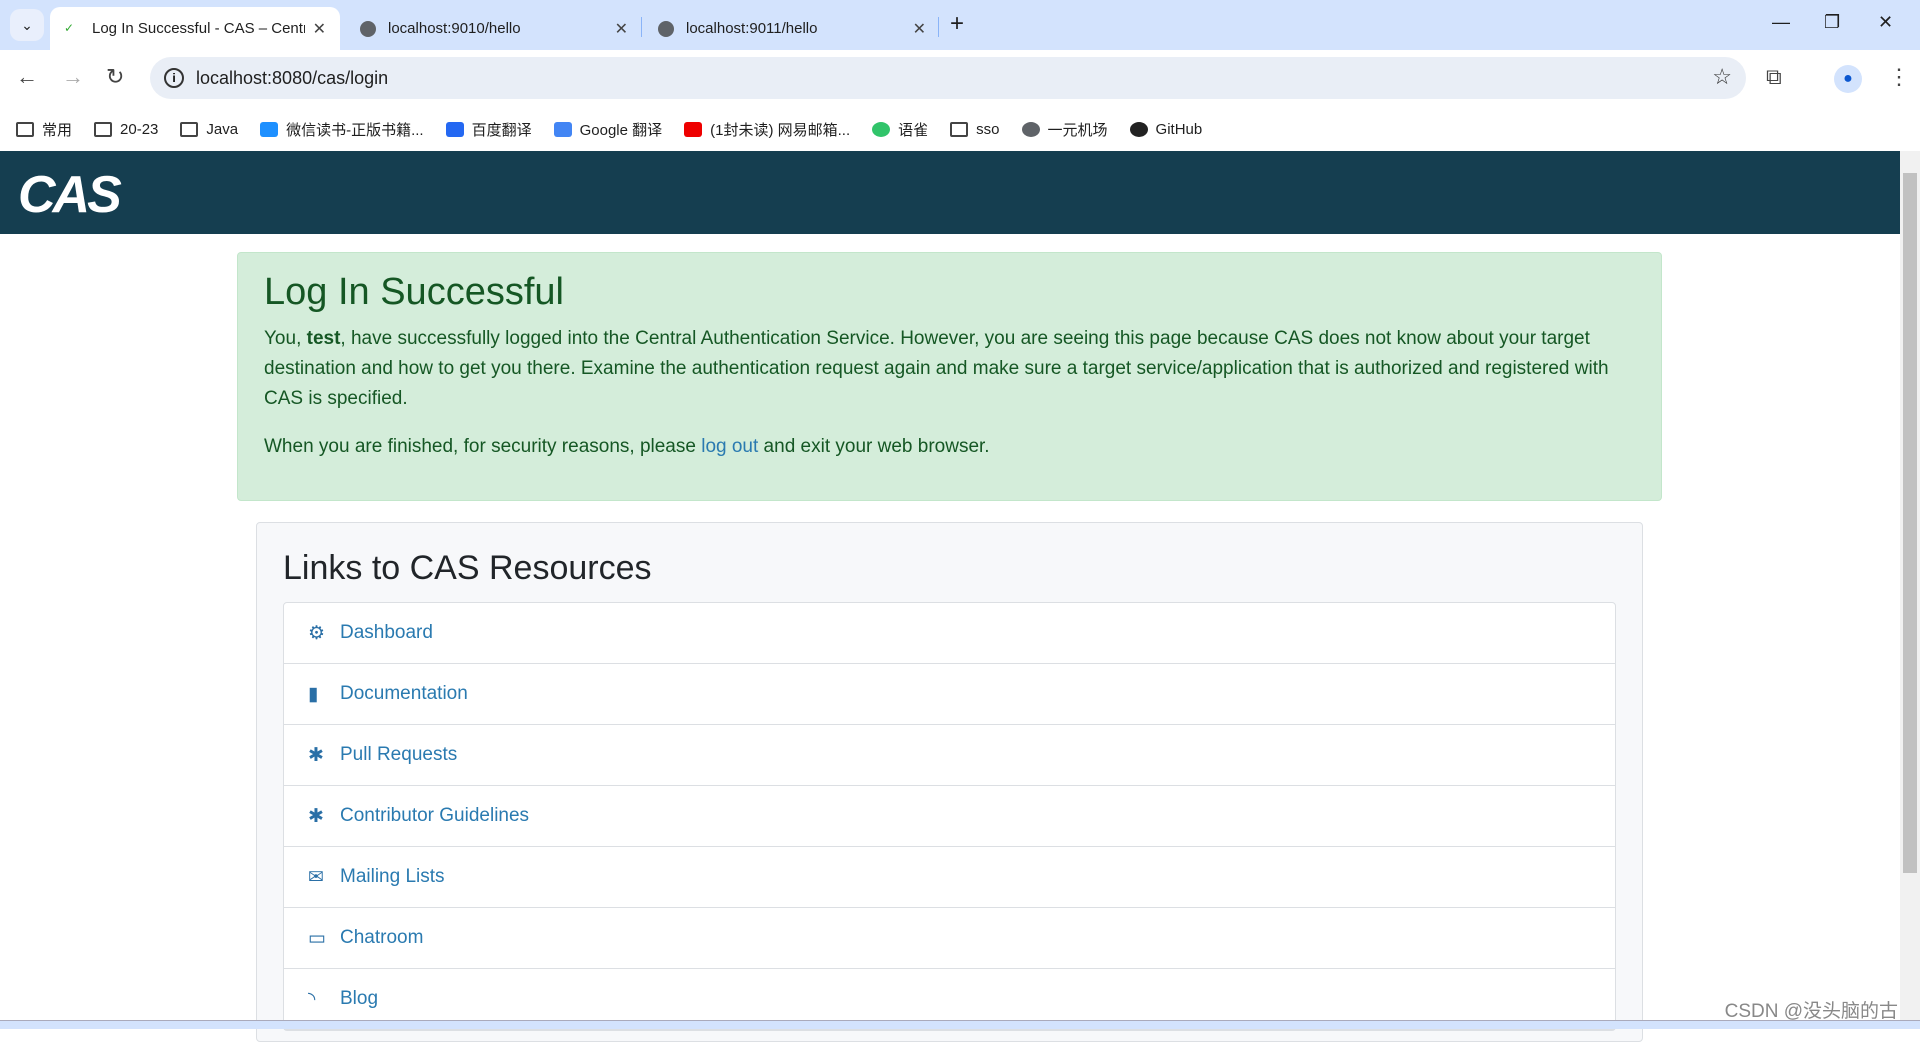  What do you see at coordinates (317, 633) in the screenshot?
I see `cogs-icon: ⚙` at bounding box center [317, 633].